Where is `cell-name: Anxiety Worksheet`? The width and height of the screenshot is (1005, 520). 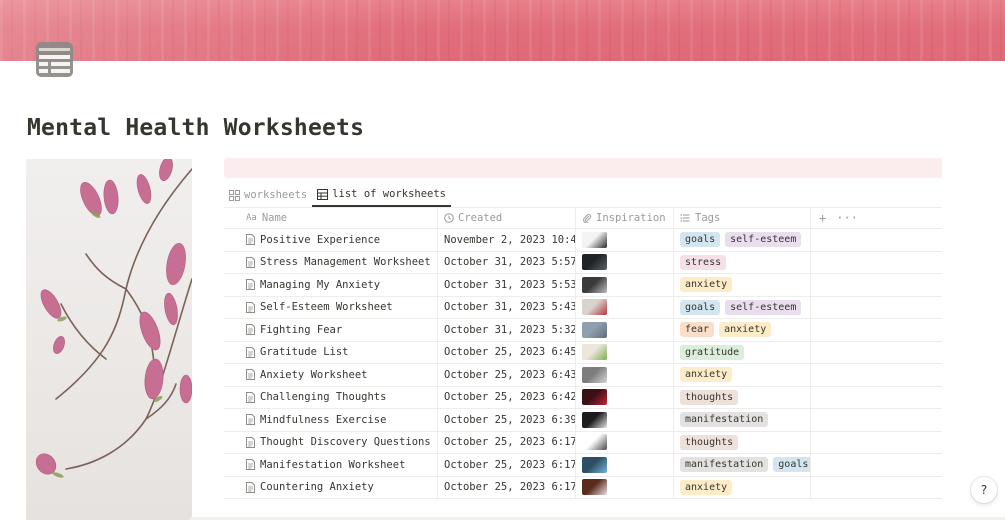 cell-name: Anxiety Worksheet is located at coordinates (331, 375).